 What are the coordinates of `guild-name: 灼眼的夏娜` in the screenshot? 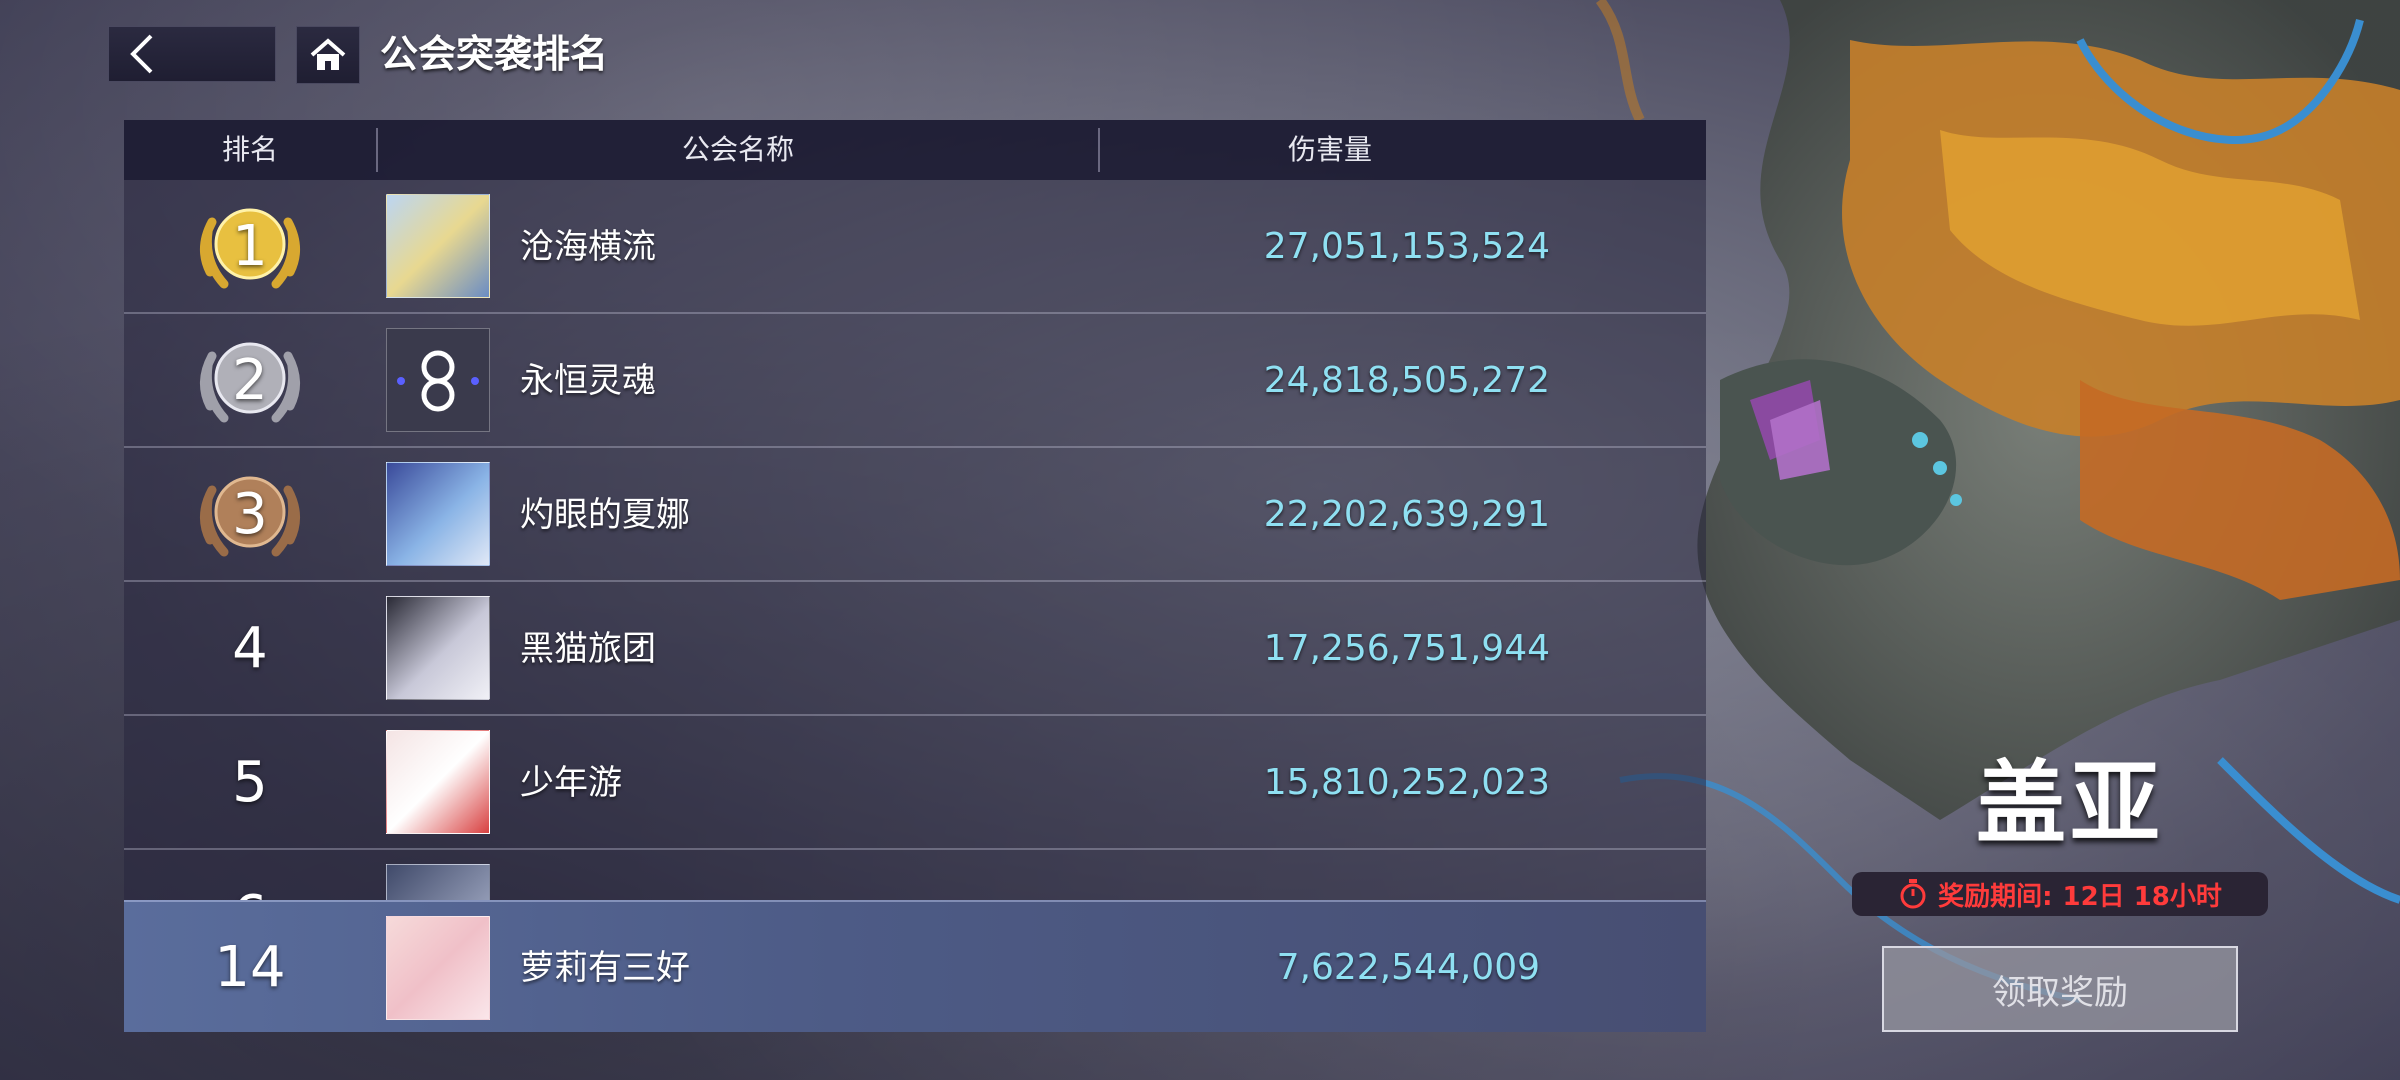 It's located at (605, 515).